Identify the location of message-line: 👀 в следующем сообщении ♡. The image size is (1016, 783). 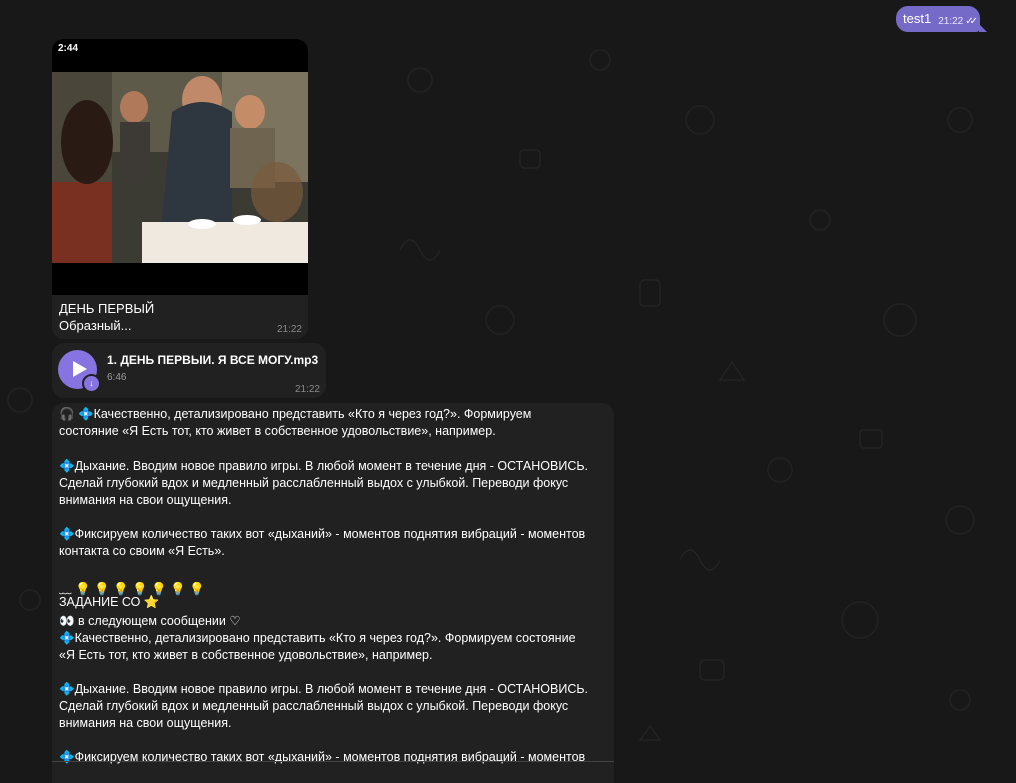
(150, 621).